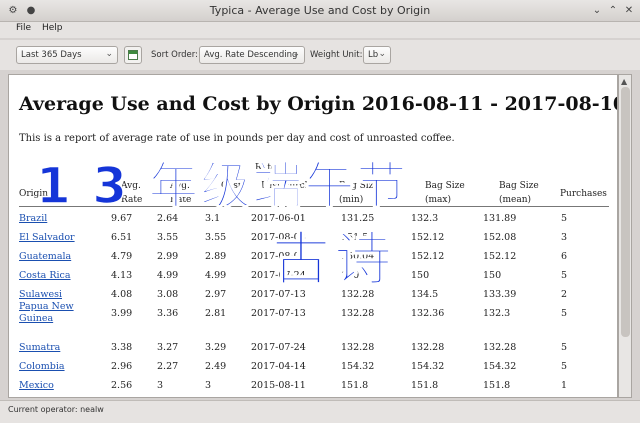 The image size is (640, 423). Describe the element at coordinates (320, 30) in the screenshot. I see `menu-bar: File Help` at that location.